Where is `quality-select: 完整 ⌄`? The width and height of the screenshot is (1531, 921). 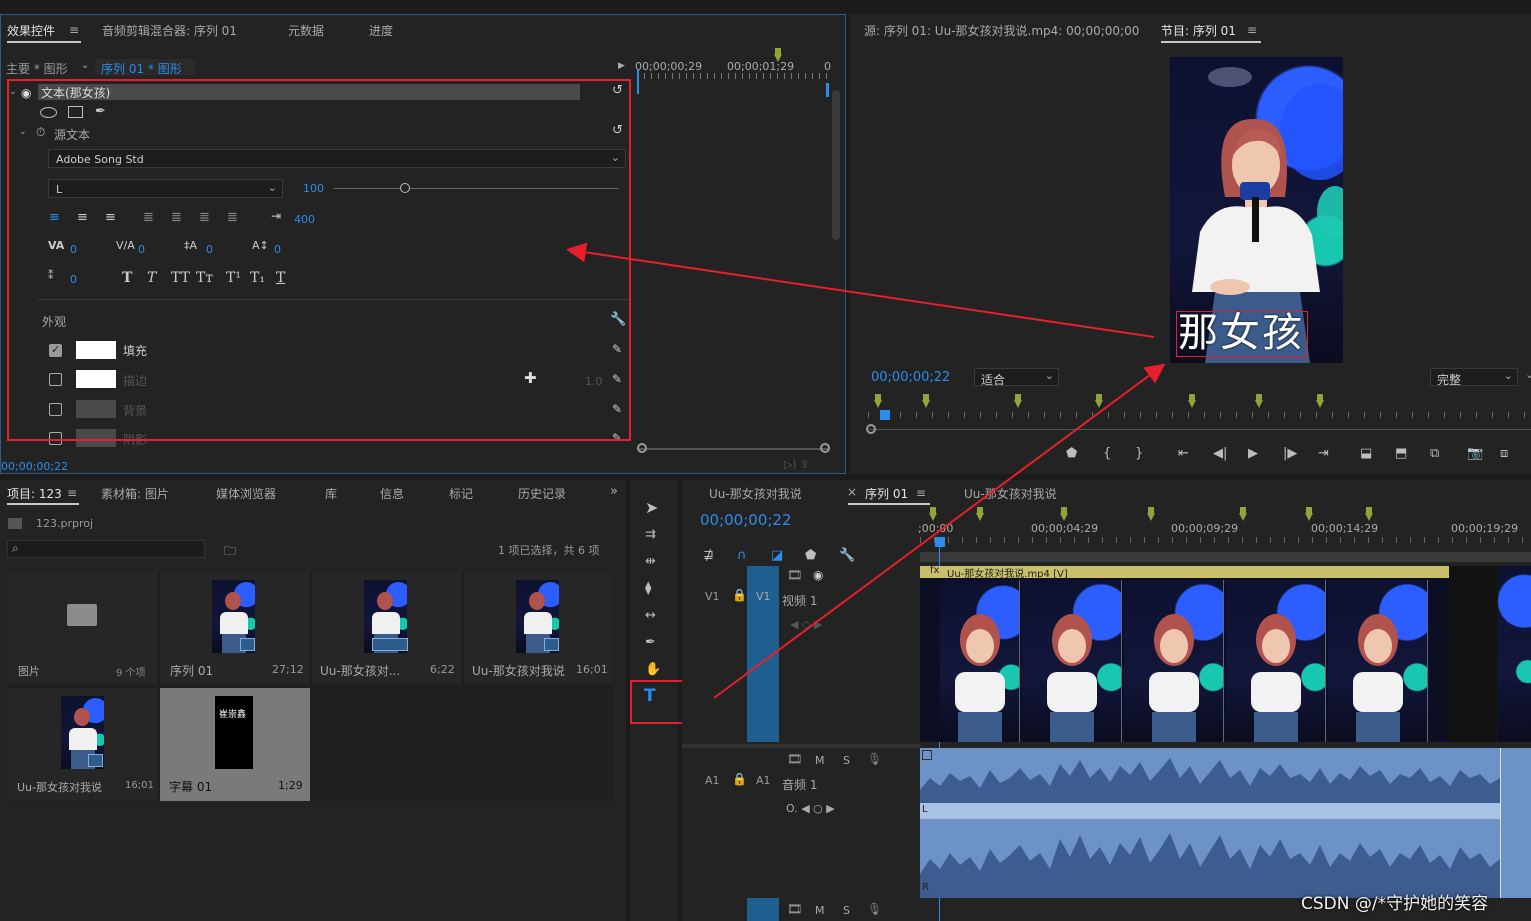
quality-select: 完整 ⌄ is located at coordinates (1474, 377).